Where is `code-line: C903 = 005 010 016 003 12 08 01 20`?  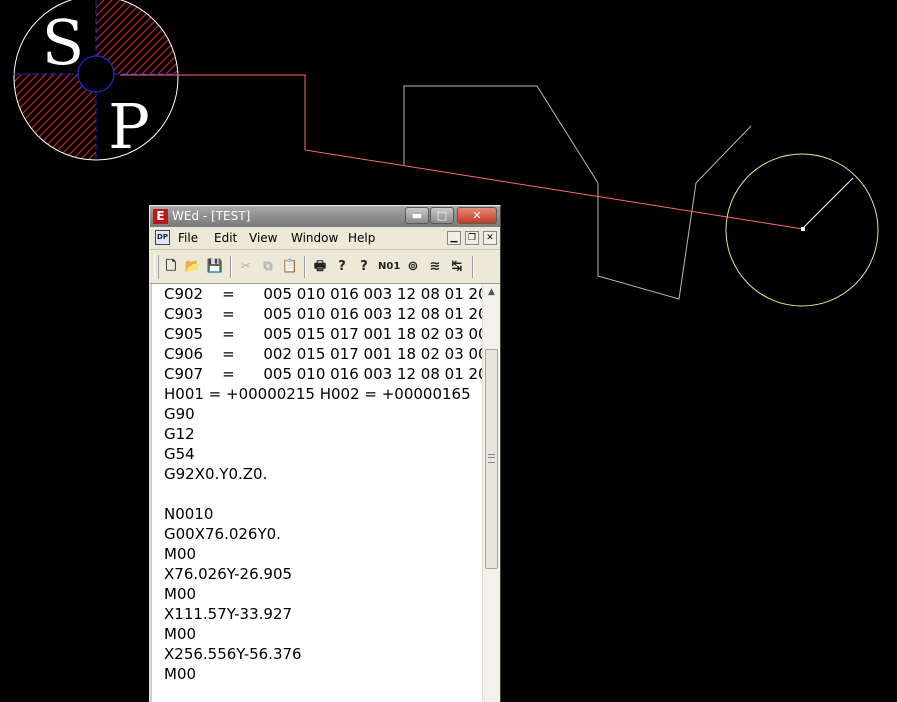 code-line: C903 = 005 010 016 003 12 08 01 20 is located at coordinates (323, 314).